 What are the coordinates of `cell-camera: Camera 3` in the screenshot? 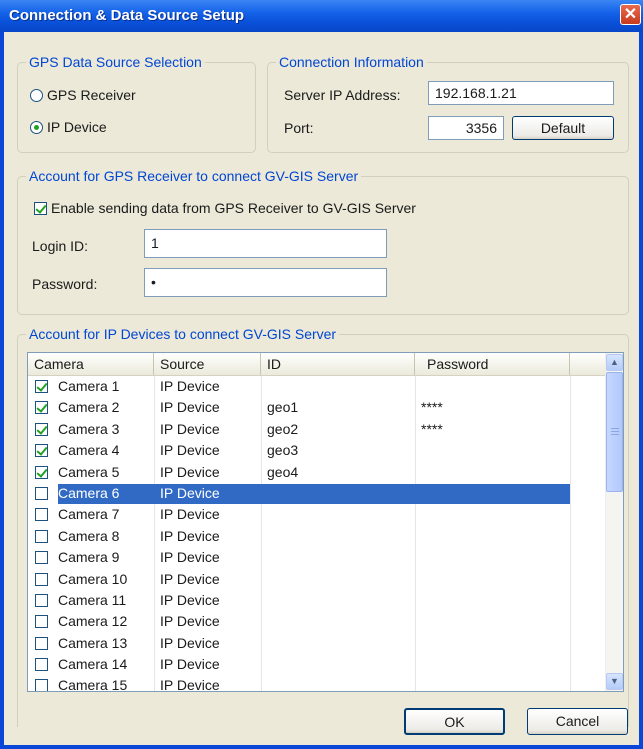 It's located at (89, 428).